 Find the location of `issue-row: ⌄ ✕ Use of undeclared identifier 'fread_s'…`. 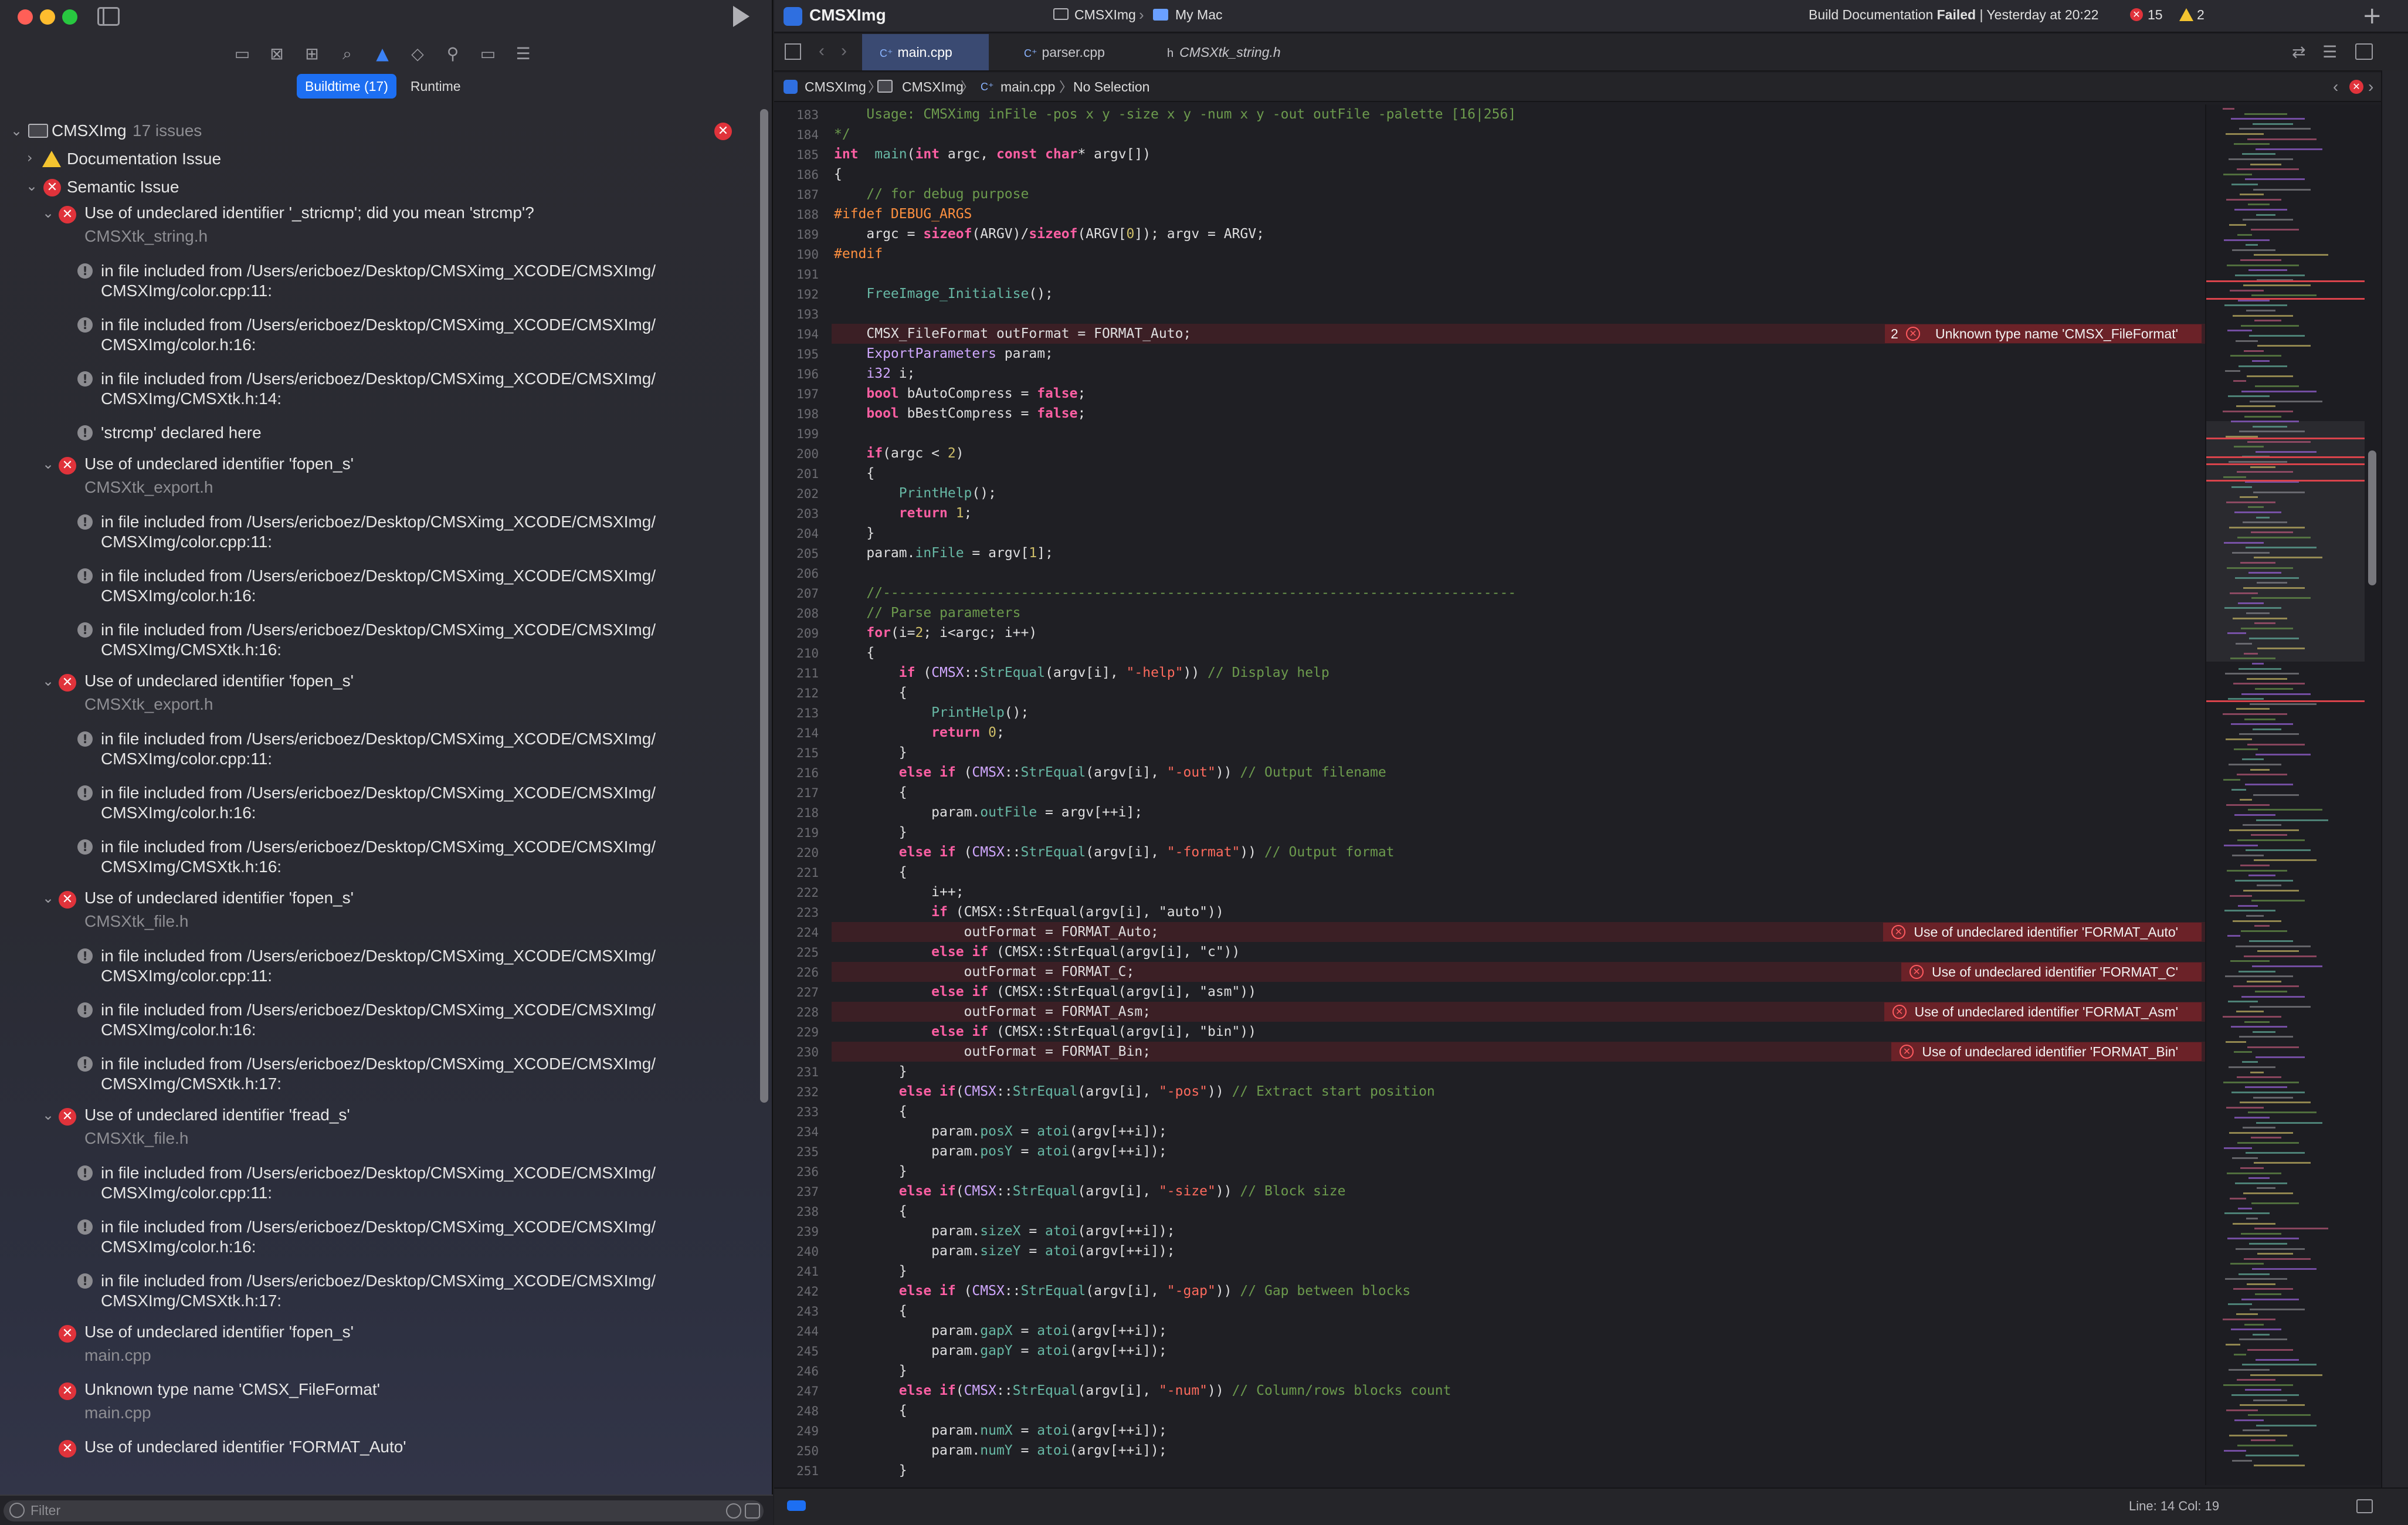

issue-row: ⌄ ✕ Use of undeclared identifier 'fread_s'… is located at coordinates (378, 1127).